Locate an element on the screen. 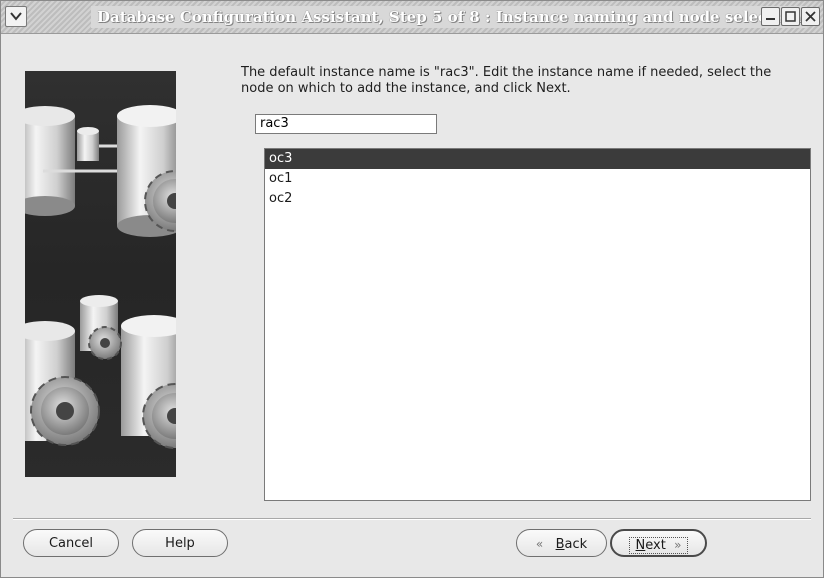 Image resolution: width=824 pixels, height=578 pixels. next-focus-ring: Next » is located at coordinates (658, 545).